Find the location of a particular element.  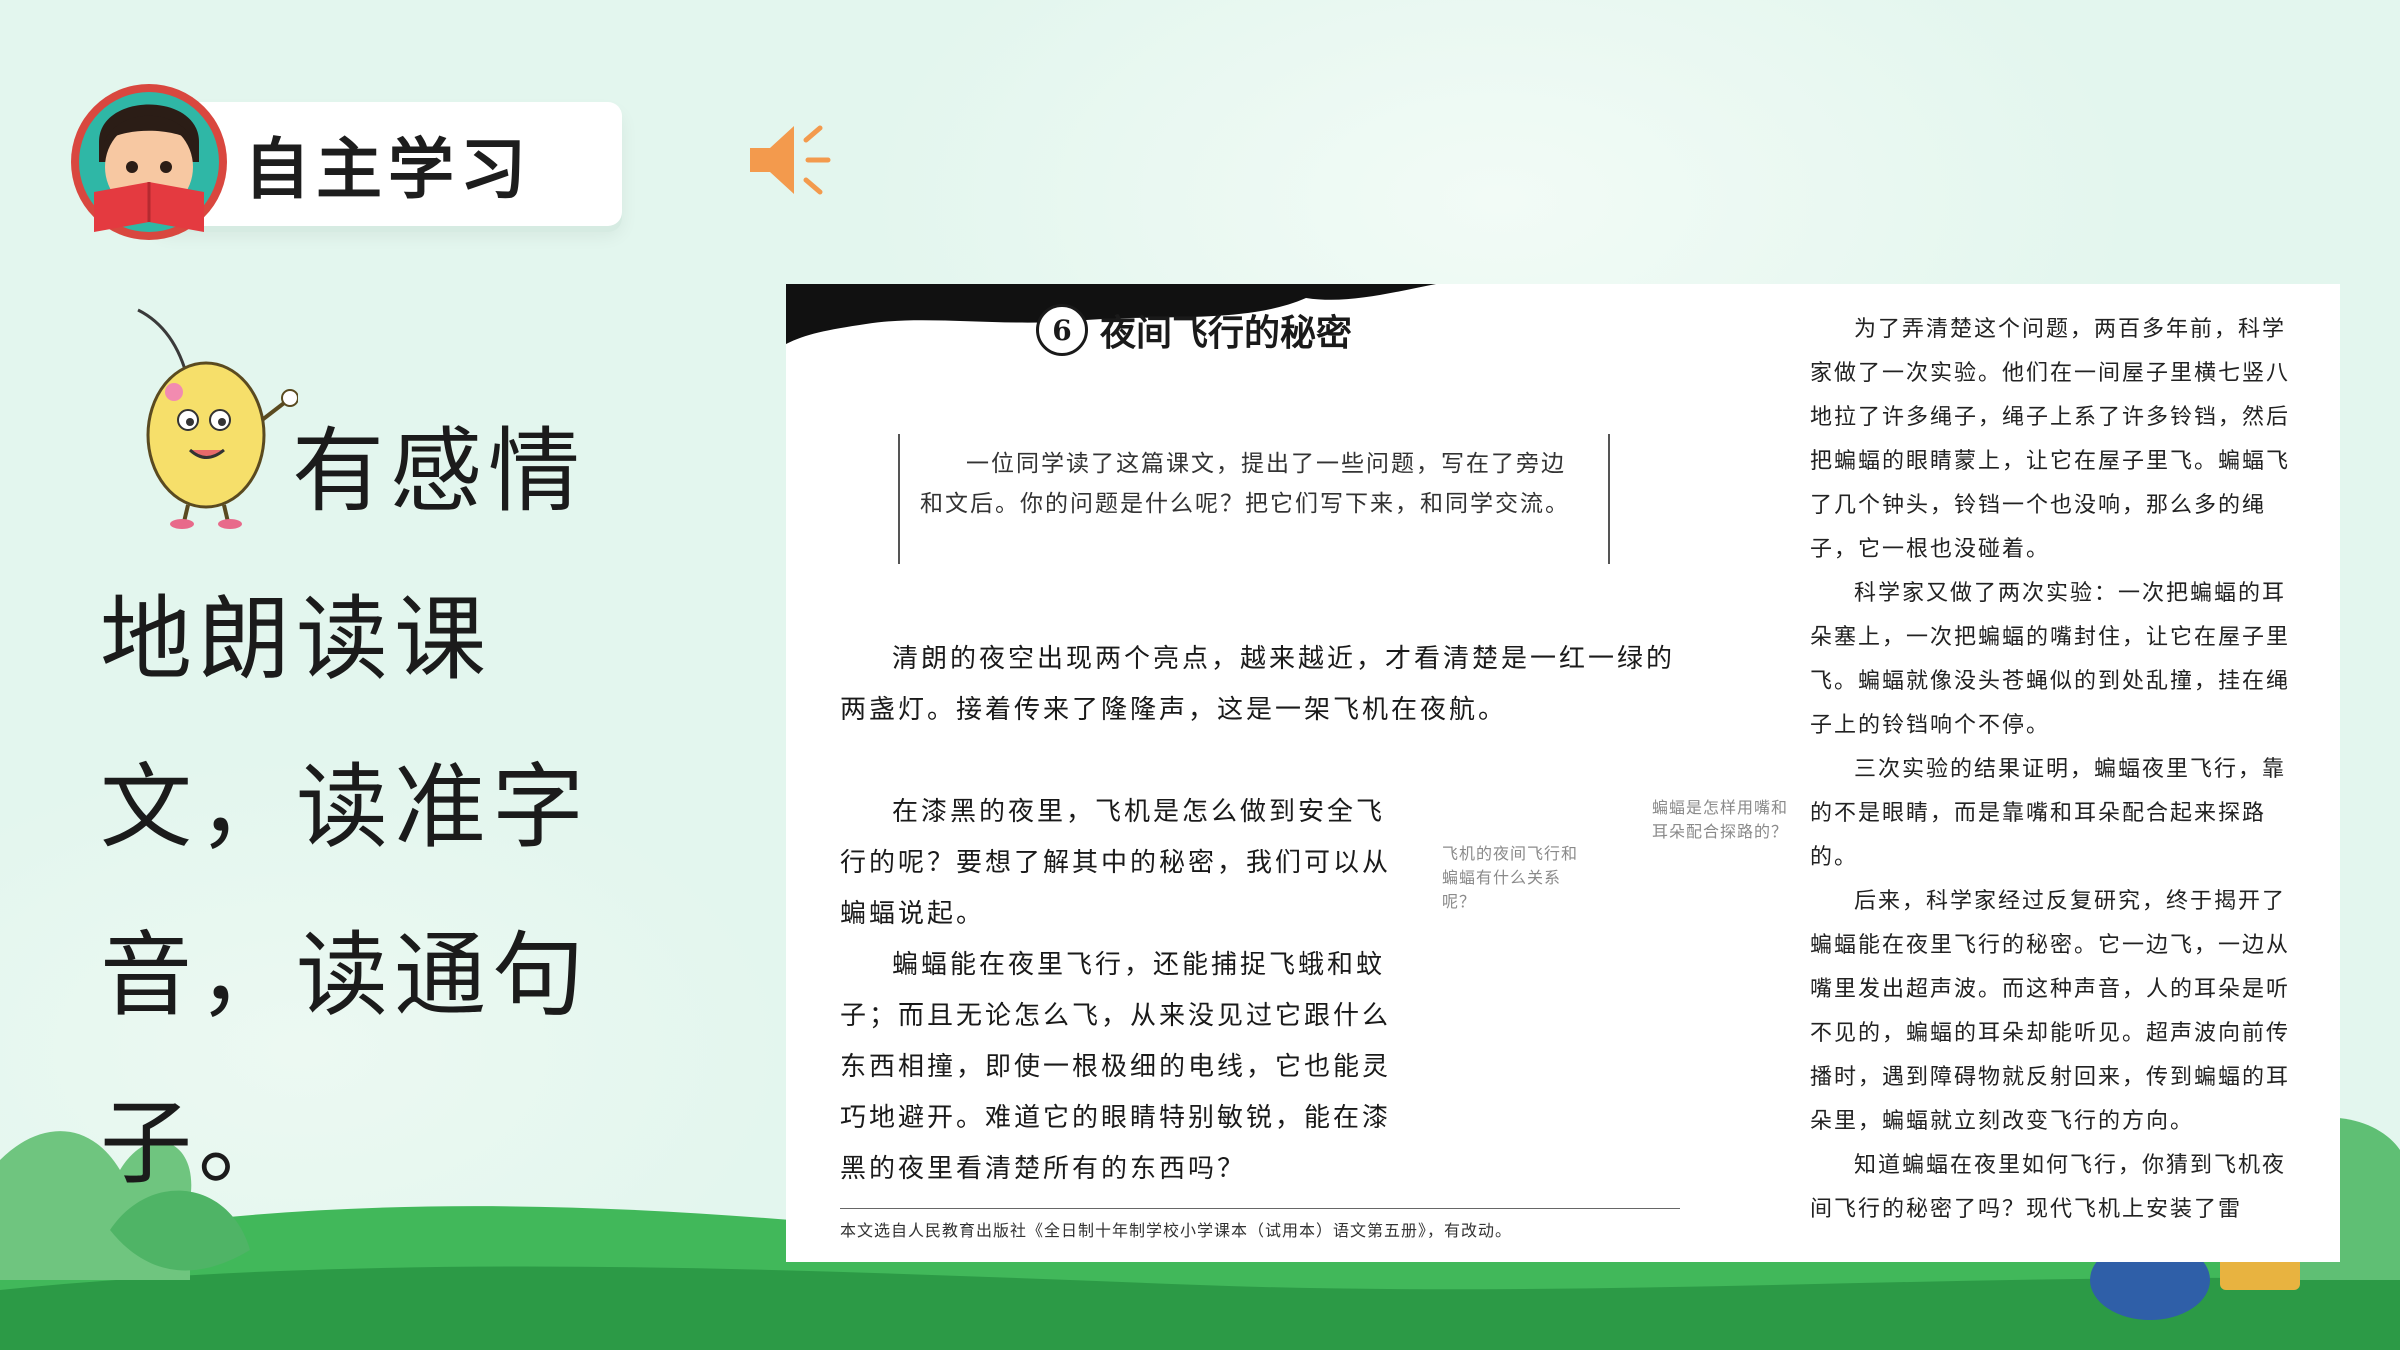

speaker-icon is located at coordinates (789, 160).